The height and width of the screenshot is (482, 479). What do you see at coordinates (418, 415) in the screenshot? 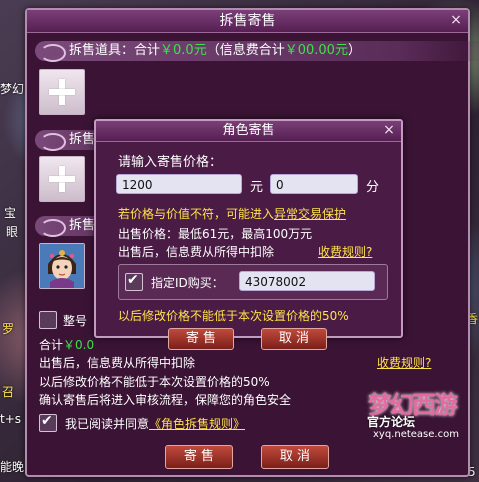
I see `game-logo: 梦幻西游 官方论坛 xyq.netease.com` at bounding box center [418, 415].